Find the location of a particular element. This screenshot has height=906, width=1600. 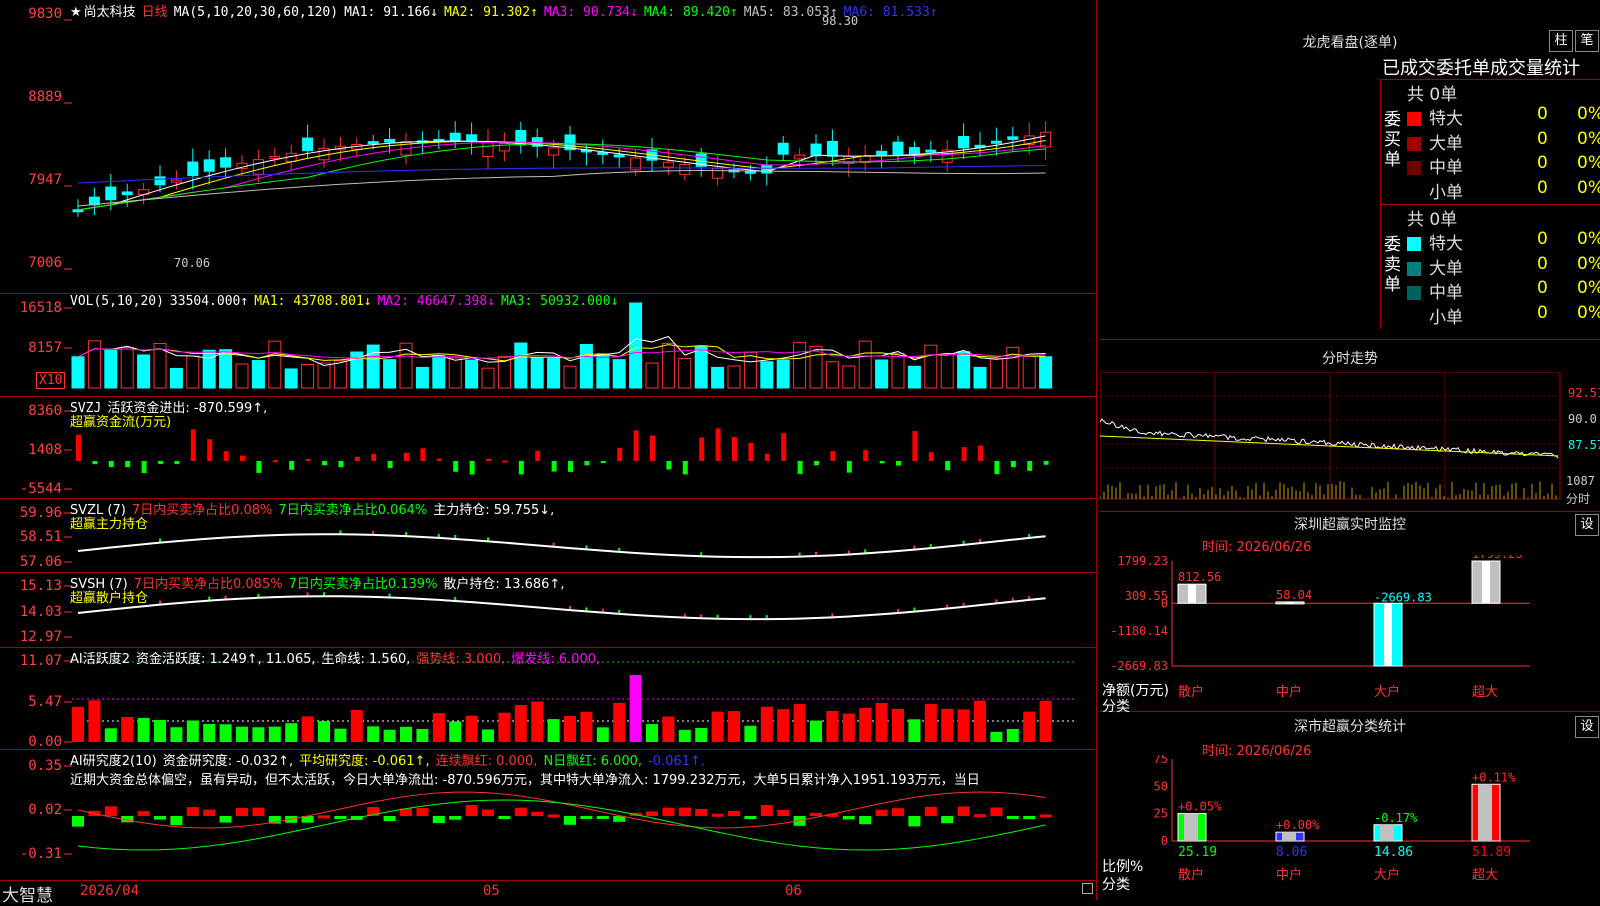

period-label: 日线 is located at coordinates (155, 12).